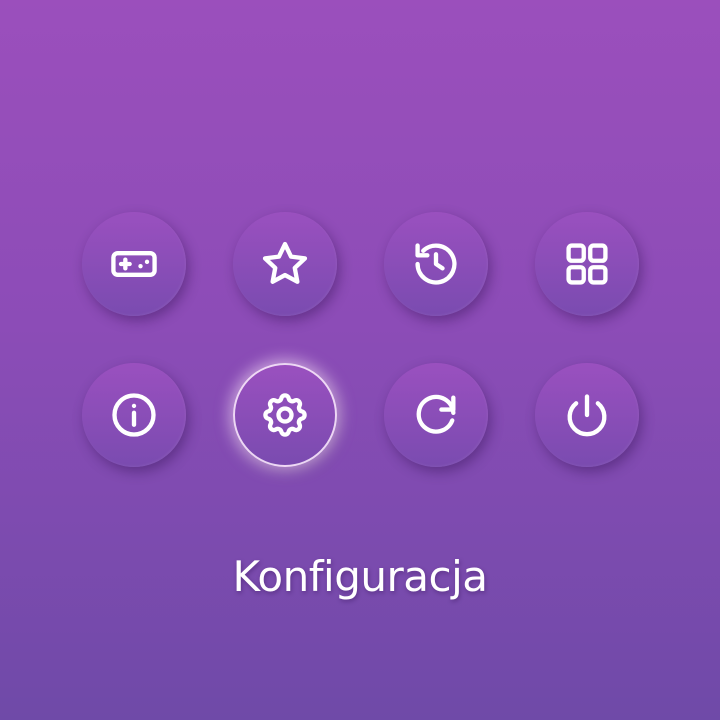 This screenshot has width=720, height=720. Describe the element at coordinates (360, 576) in the screenshot. I see `selected-item-label: Konfiguracja` at that location.